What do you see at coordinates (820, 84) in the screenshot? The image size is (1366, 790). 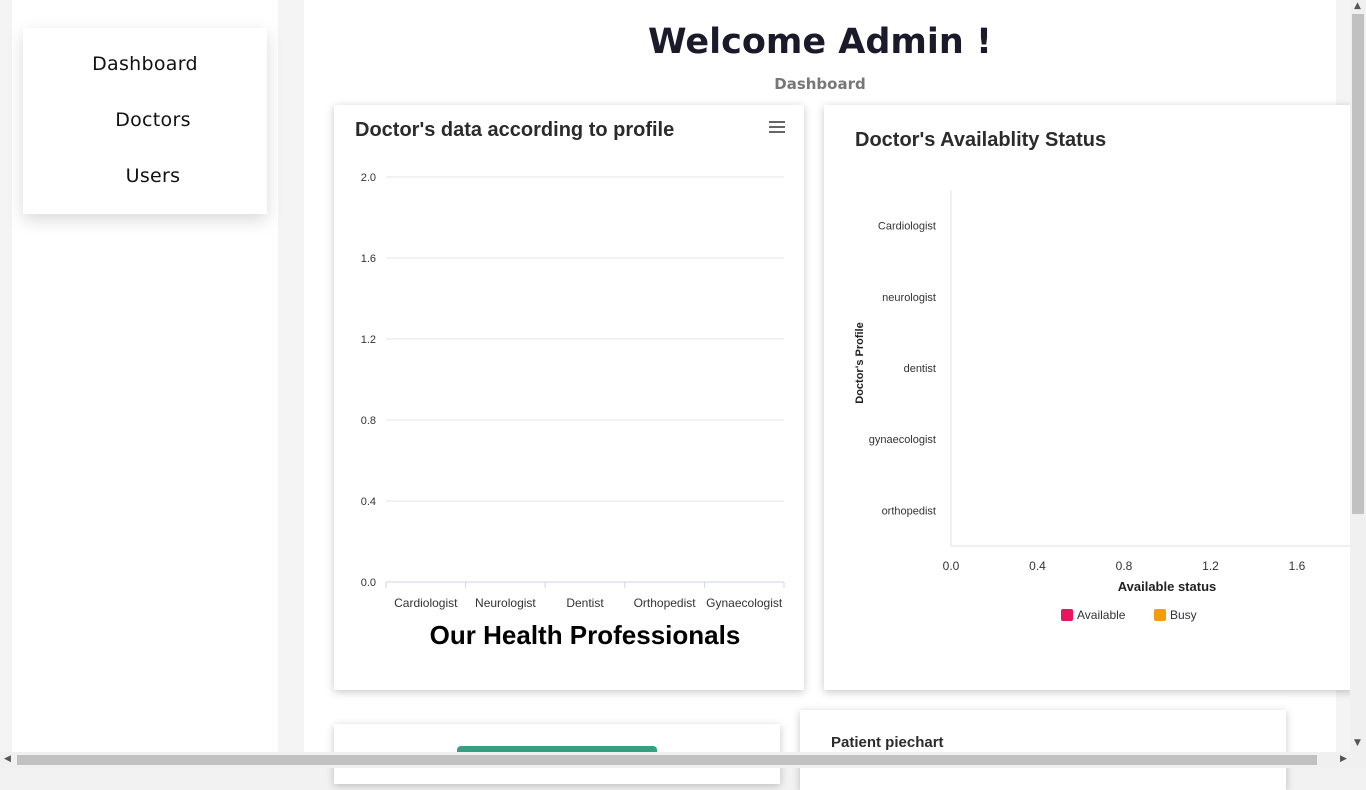 I see `page-subtitle: Dashboard` at bounding box center [820, 84].